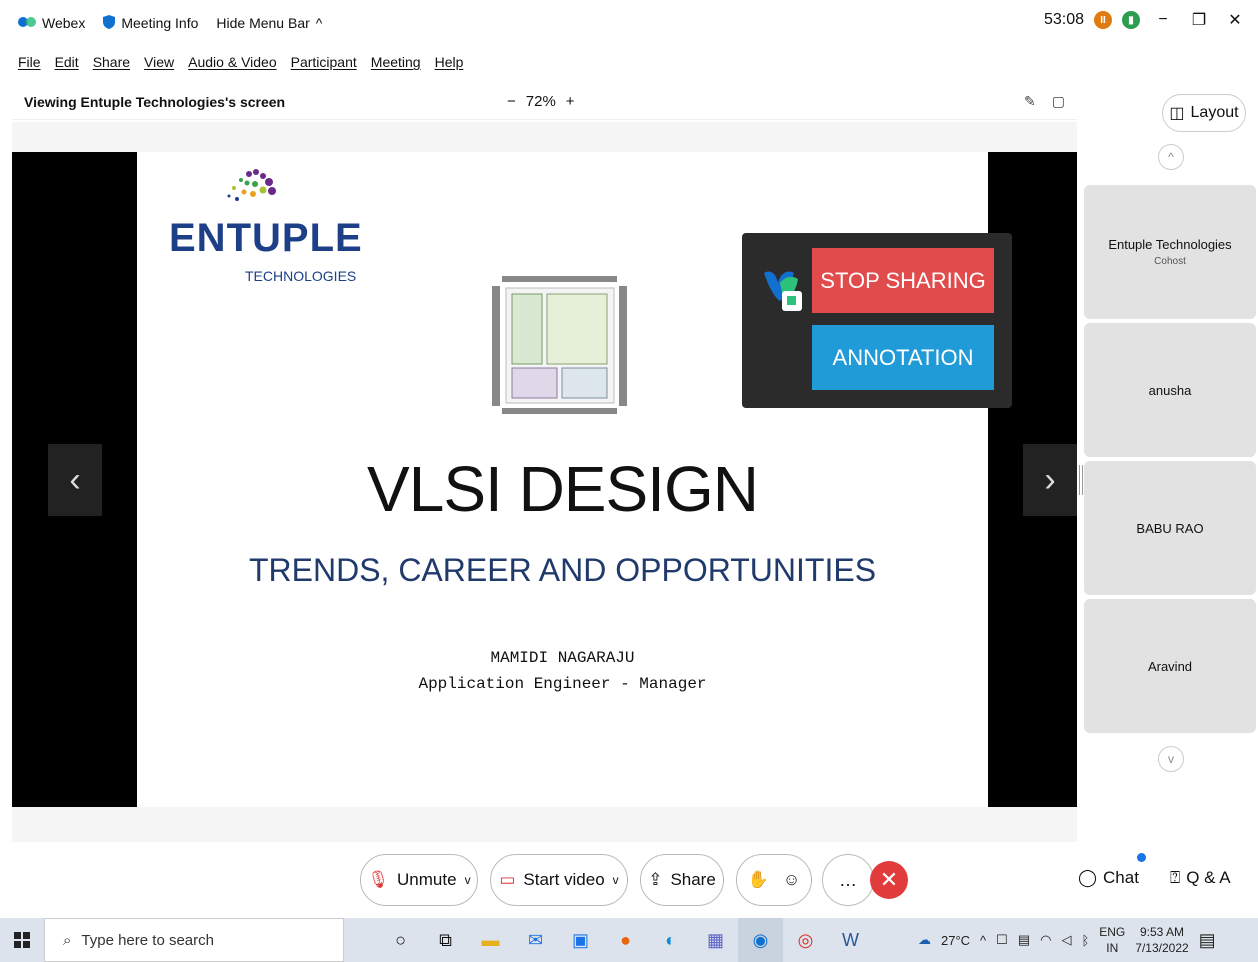  I want to click on webex-taskbar-icon: ◉, so click(760, 940).